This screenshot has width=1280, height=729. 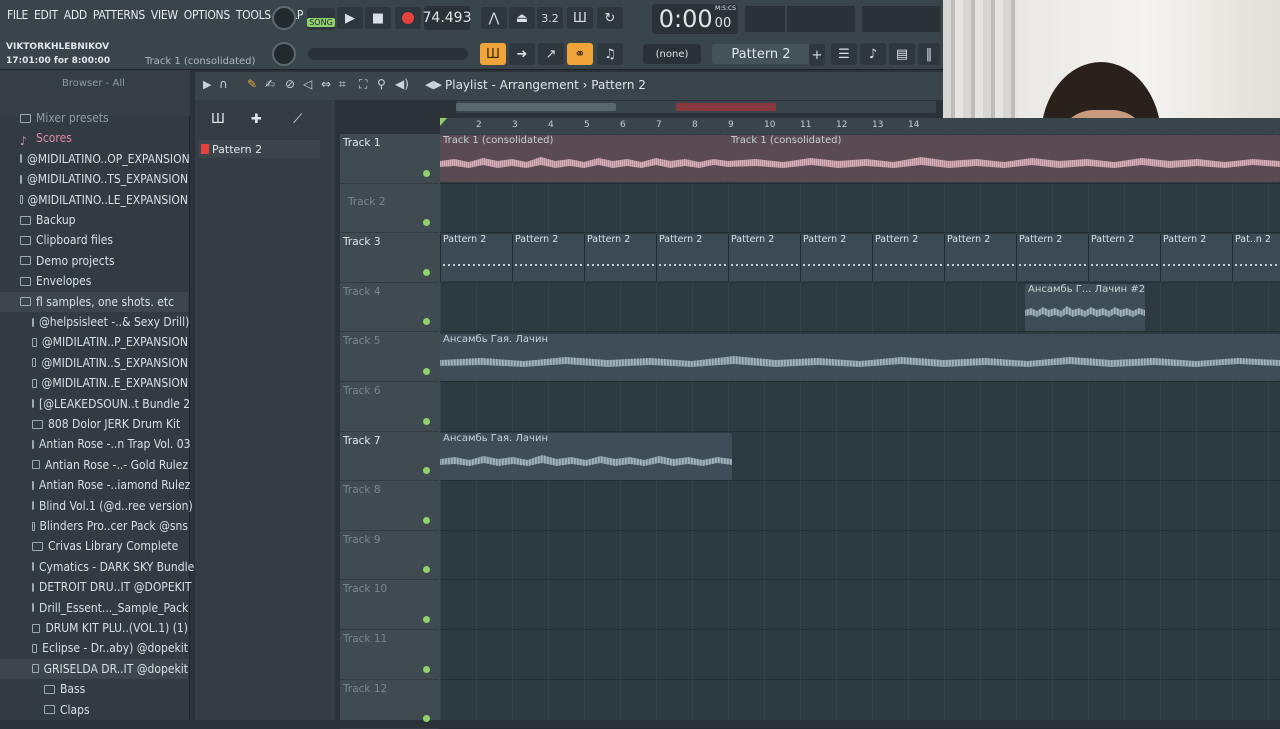 What do you see at coordinates (164, 15) in the screenshot?
I see `menu-view: VIEW` at bounding box center [164, 15].